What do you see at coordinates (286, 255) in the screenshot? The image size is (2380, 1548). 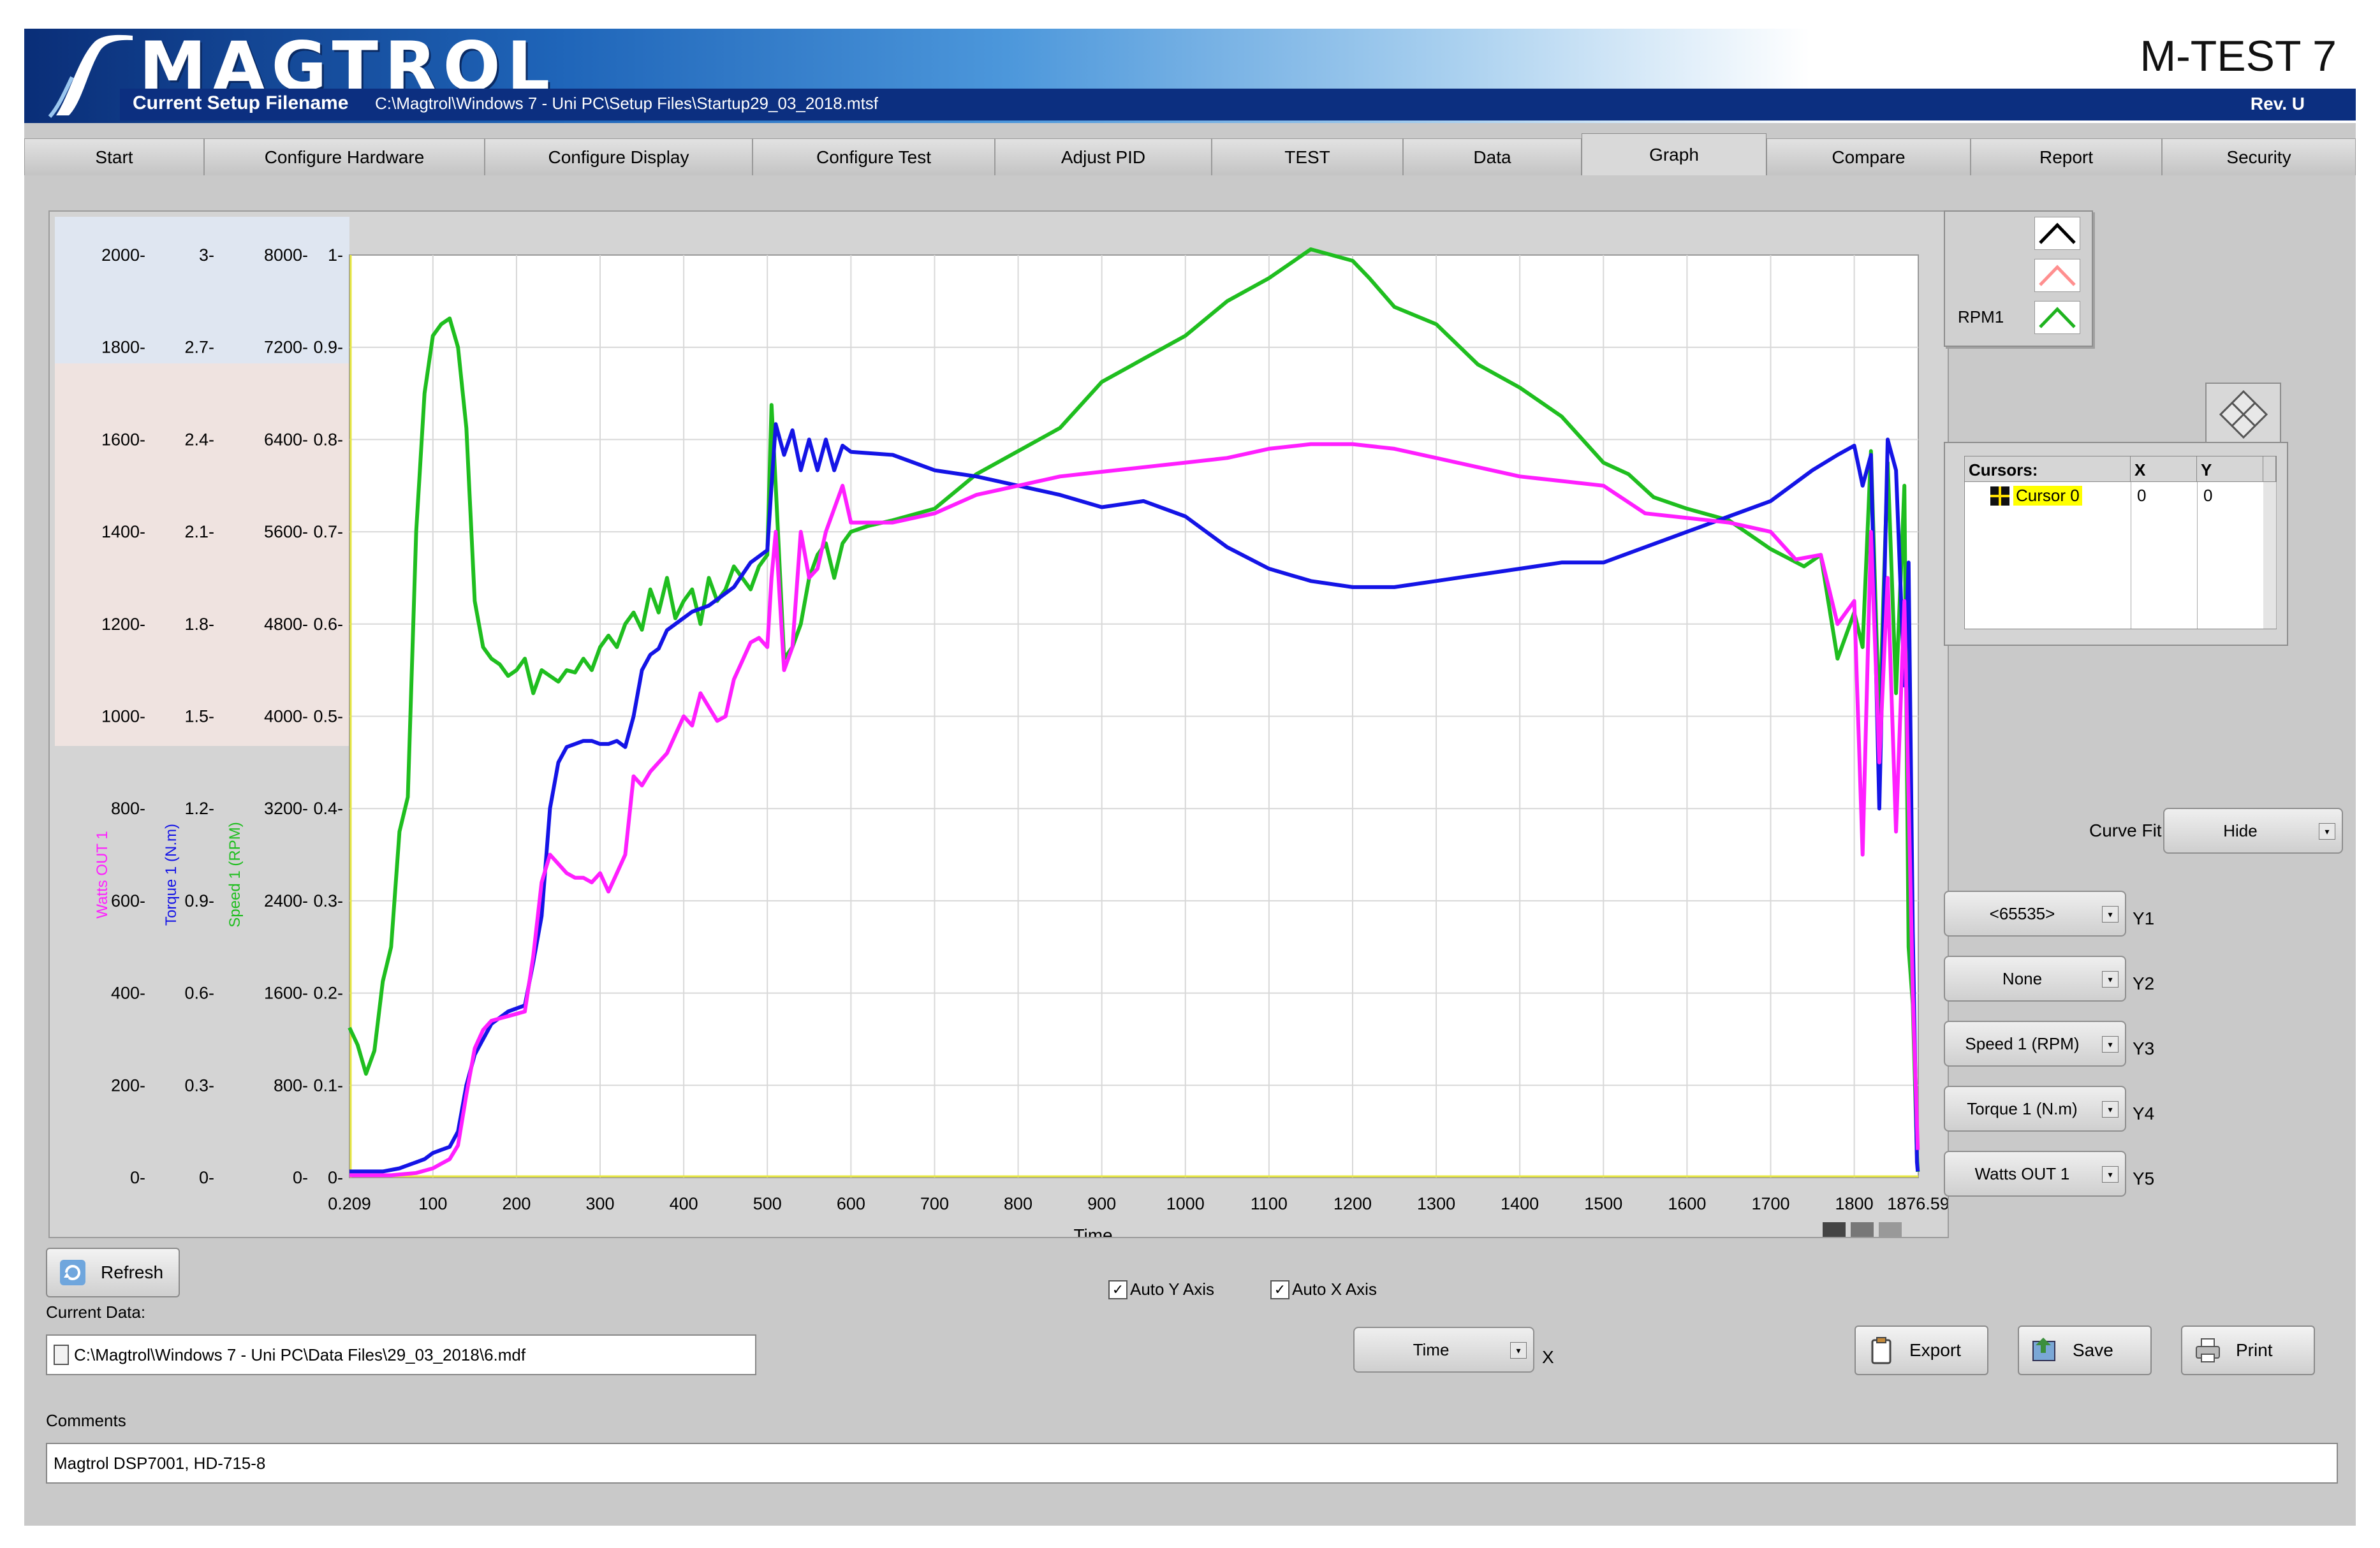 I see `y-tick-label: 8000-` at bounding box center [286, 255].